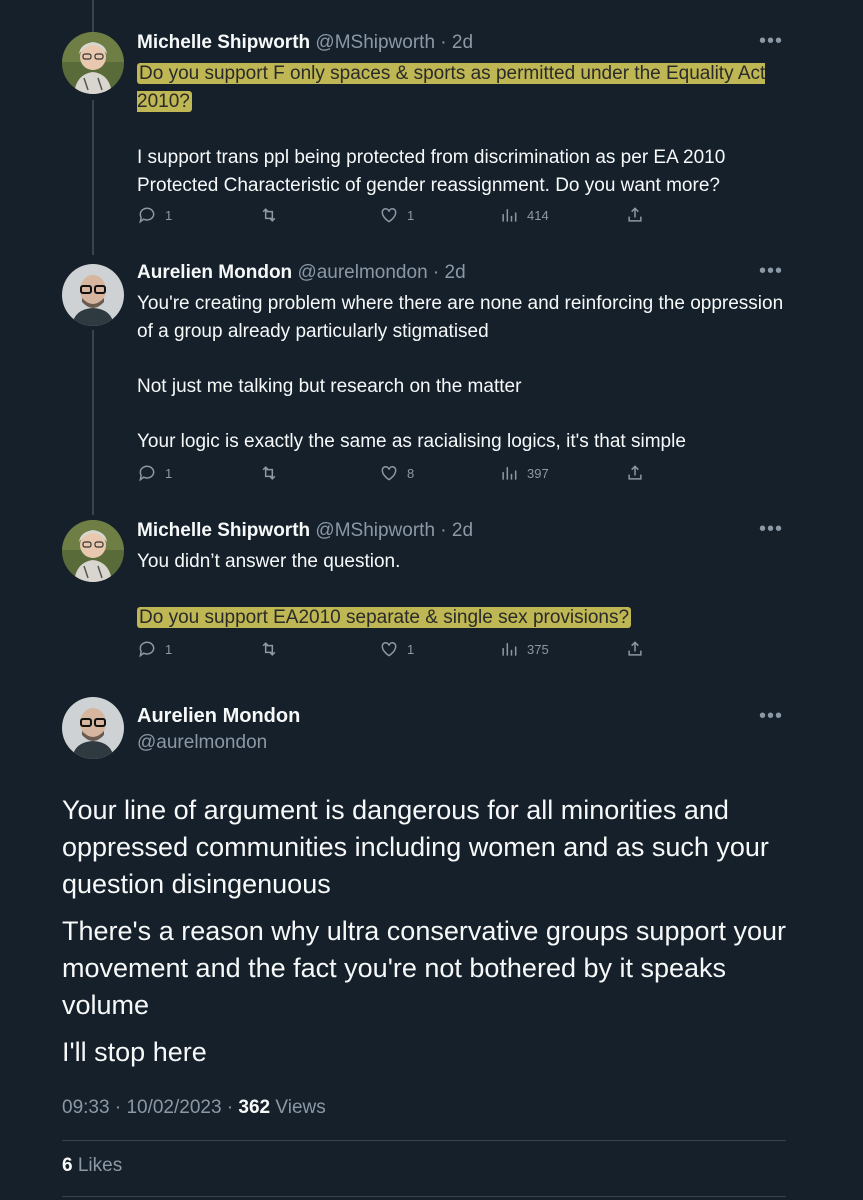 This screenshot has width=863, height=1200. Describe the element at coordinates (538, 215) in the screenshot. I see `view-count: 414` at that location.